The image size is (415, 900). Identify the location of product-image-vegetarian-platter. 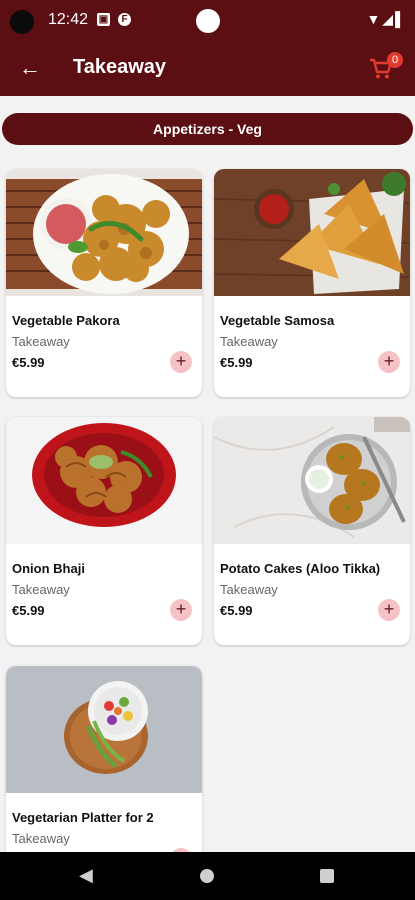
(104, 729).